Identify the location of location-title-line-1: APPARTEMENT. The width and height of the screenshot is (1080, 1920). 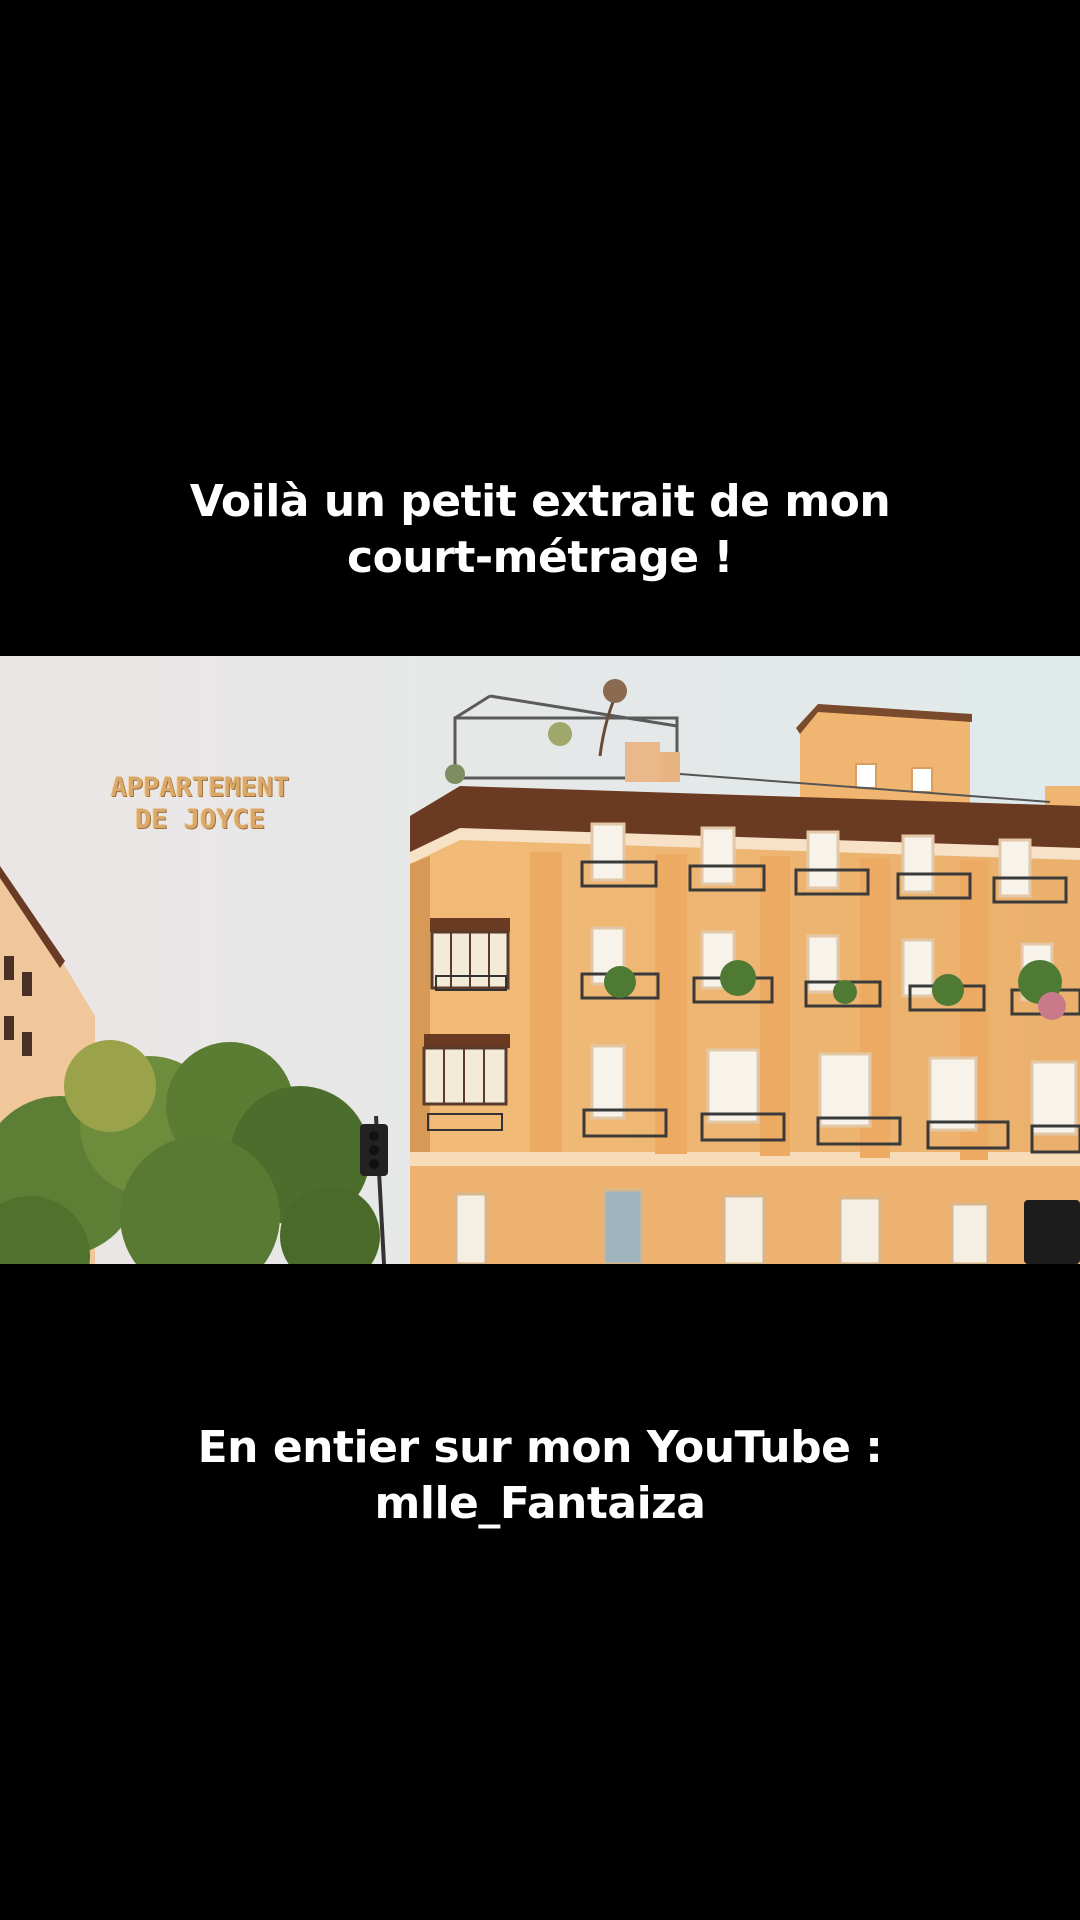
(200, 787).